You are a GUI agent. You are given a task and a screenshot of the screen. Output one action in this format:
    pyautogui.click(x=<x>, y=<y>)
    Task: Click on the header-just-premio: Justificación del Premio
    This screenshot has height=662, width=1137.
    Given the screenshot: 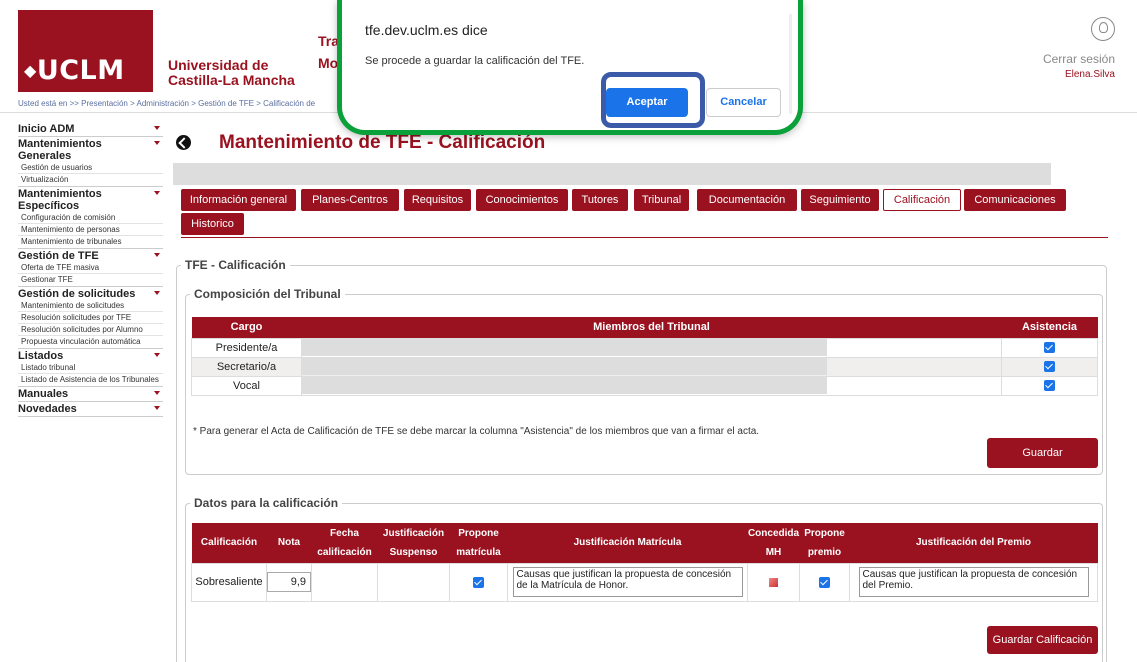 What is the action you would take?
    pyautogui.click(x=973, y=543)
    